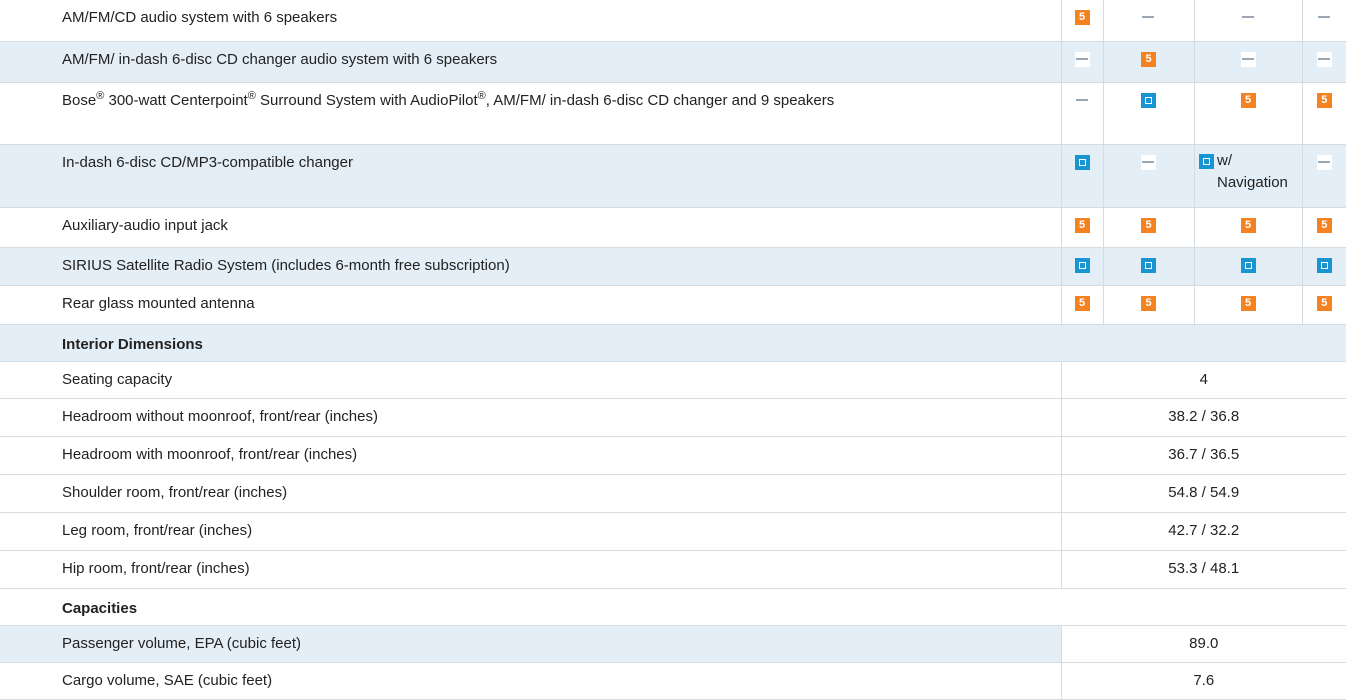  What do you see at coordinates (530, 569) in the screenshot?
I see `spec-label: Hip room, front/rear (inches)` at bounding box center [530, 569].